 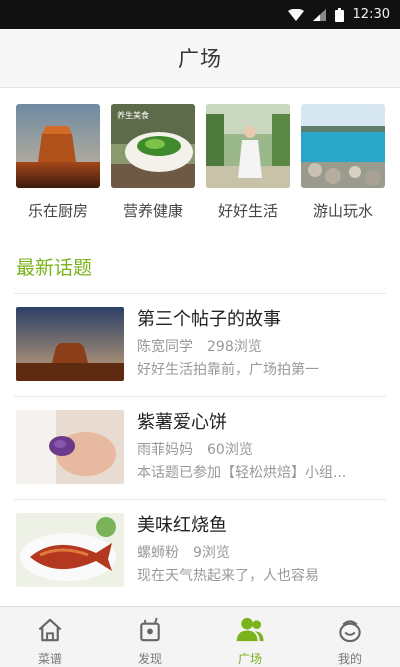 What do you see at coordinates (249, 659) in the screenshot?
I see `tab-label: 广场` at bounding box center [249, 659].